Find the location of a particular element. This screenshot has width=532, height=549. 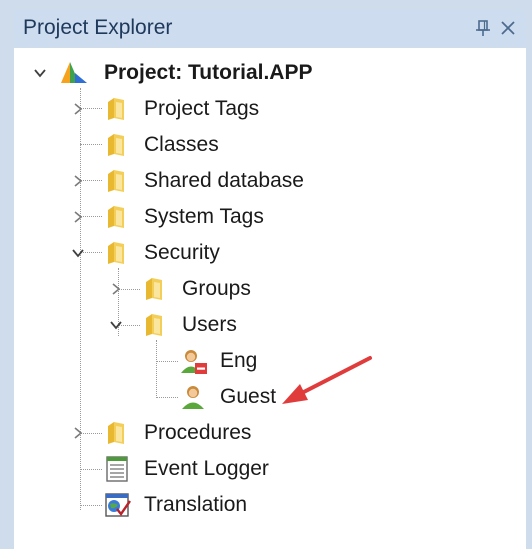

pin-icon is located at coordinates (483, 28).